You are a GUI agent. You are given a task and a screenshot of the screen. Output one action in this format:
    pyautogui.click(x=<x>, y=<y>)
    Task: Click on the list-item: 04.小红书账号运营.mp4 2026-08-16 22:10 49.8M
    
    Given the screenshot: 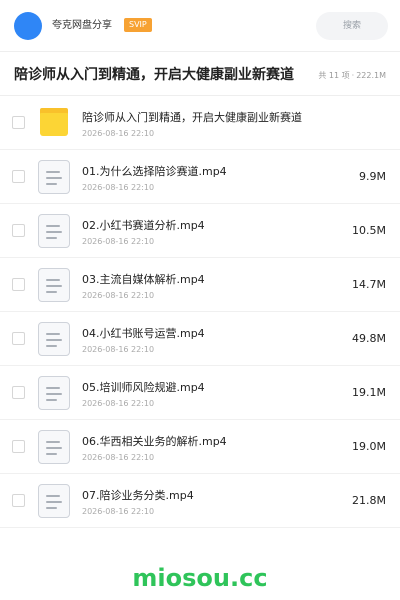 What is the action you would take?
    pyautogui.click(x=200, y=339)
    